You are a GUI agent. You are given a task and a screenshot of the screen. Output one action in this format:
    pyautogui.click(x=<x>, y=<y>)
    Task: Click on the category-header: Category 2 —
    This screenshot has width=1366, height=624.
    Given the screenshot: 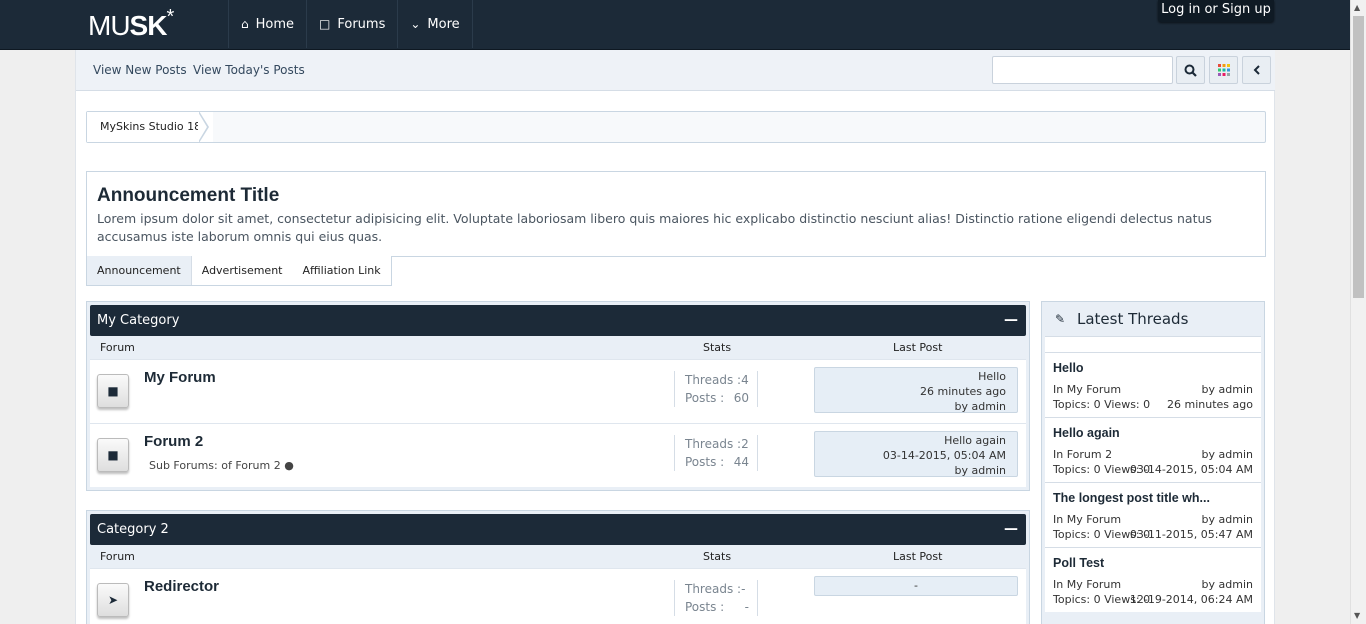 What is the action you would take?
    pyautogui.click(x=558, y=529)
    